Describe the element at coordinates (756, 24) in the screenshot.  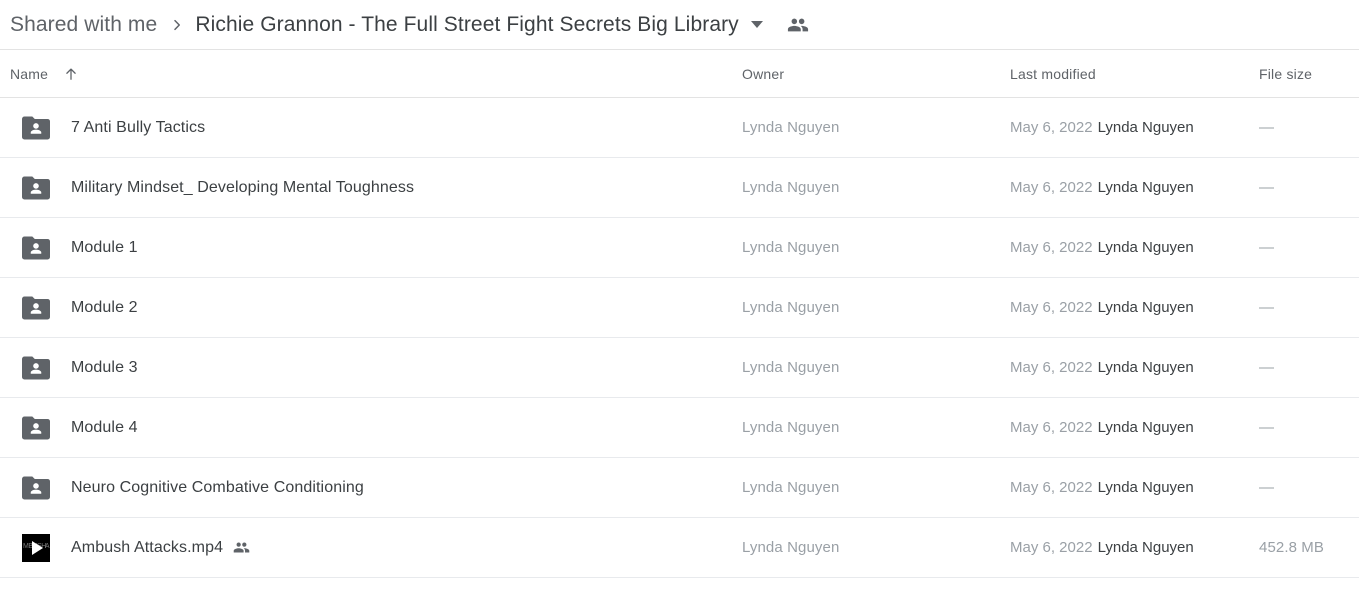
I see `dropdown-caret-icon` at that location.